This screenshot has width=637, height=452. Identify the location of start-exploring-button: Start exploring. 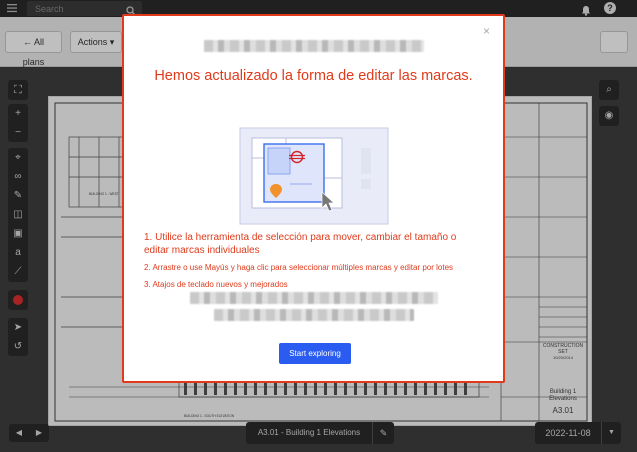
(315, 353).